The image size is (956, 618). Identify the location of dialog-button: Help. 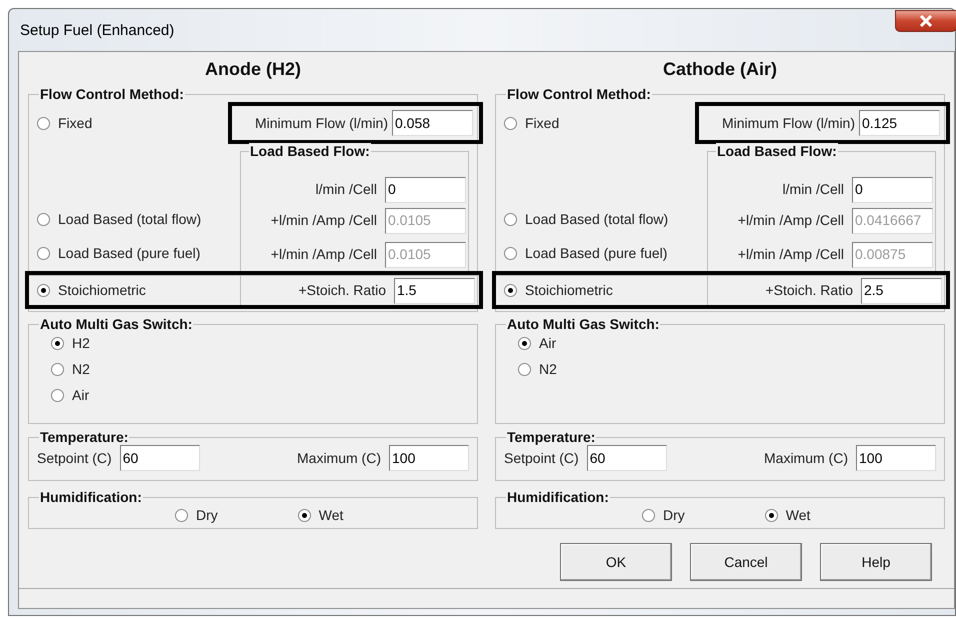
(876, 562).